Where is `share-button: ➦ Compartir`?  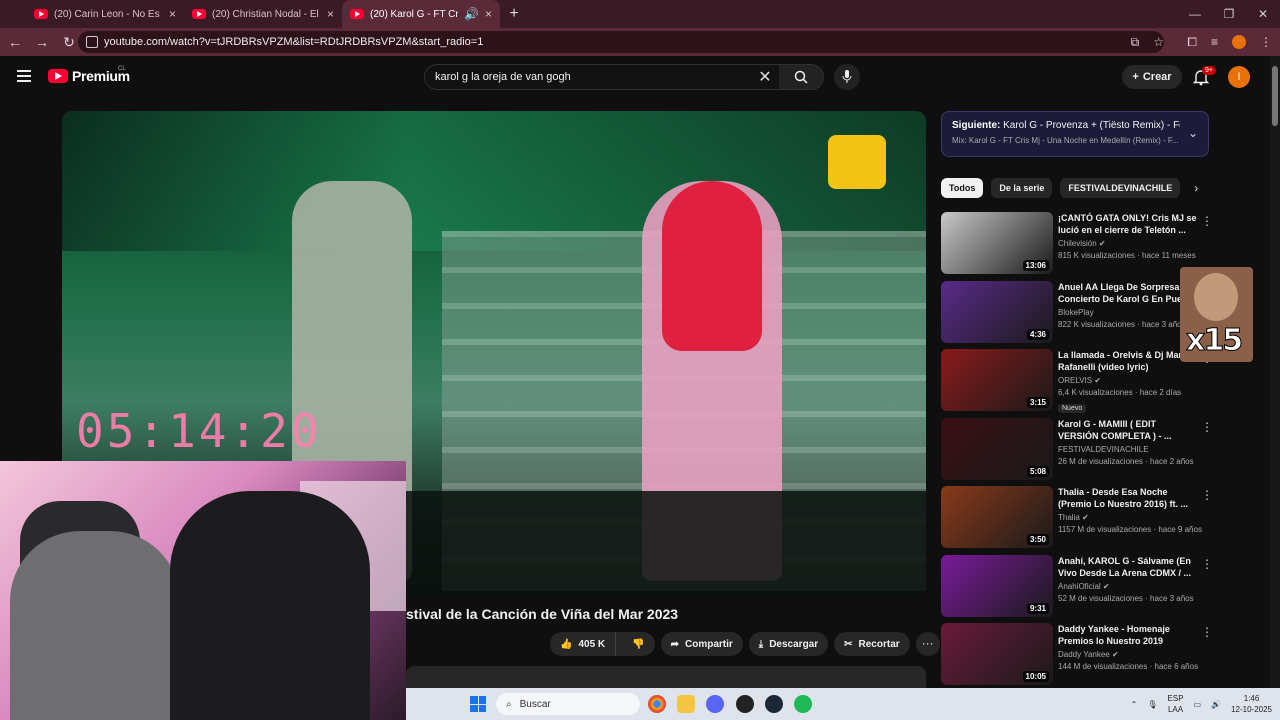 share-button: ➦ Compartir is located at coordinates (701, 644).